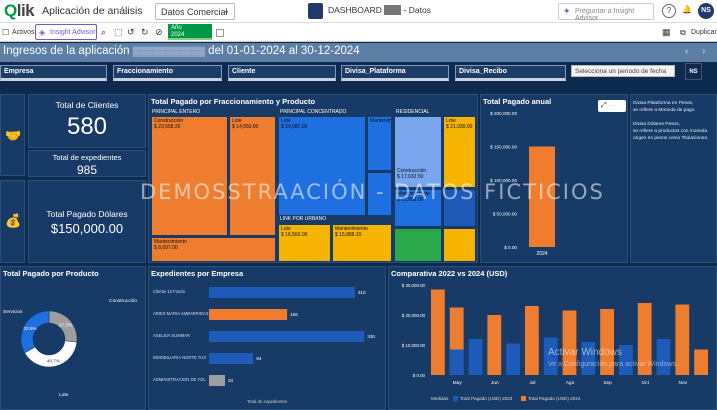 The height and width of the screenshot is (410, 717). What do you see at coordinates (606, 12) in the screenshot?
I see `insight-search-input: ✦ Preguntar a Insight Advisor` at bounding box center [606, 12].